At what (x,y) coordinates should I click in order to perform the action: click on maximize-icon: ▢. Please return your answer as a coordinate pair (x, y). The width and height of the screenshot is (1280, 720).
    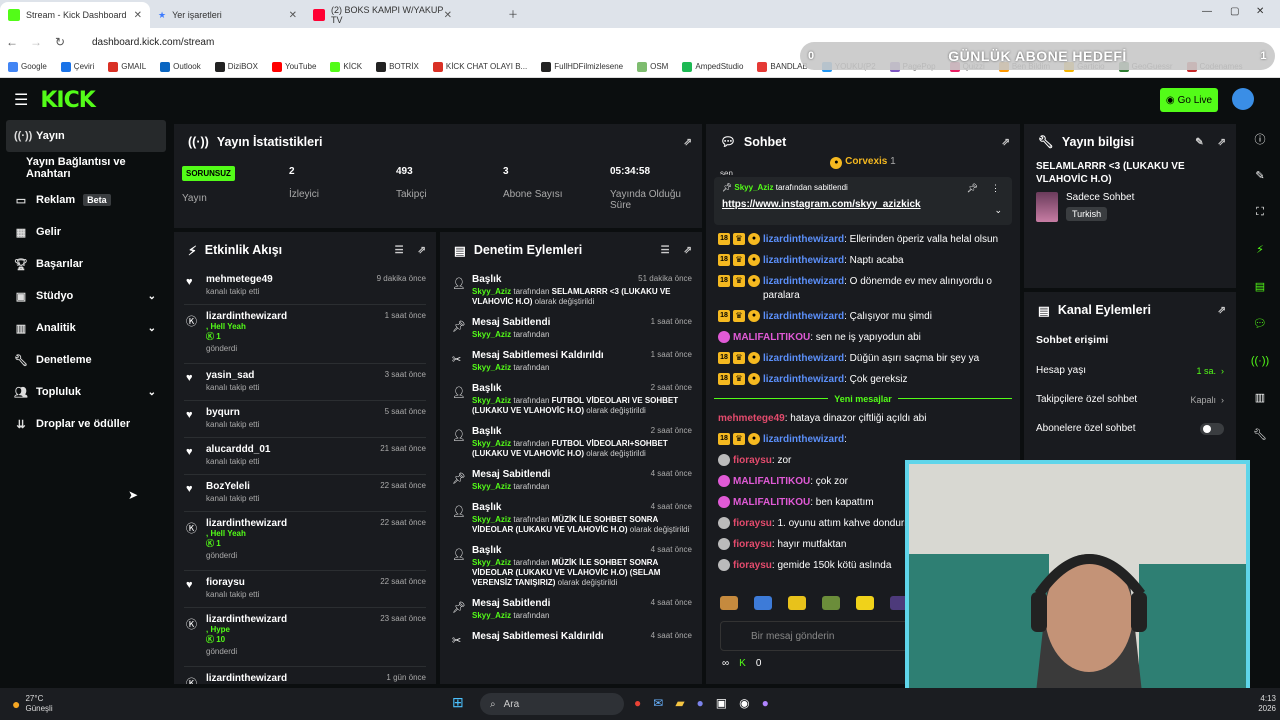
    Looking at the image, I should click on (1234, 11).